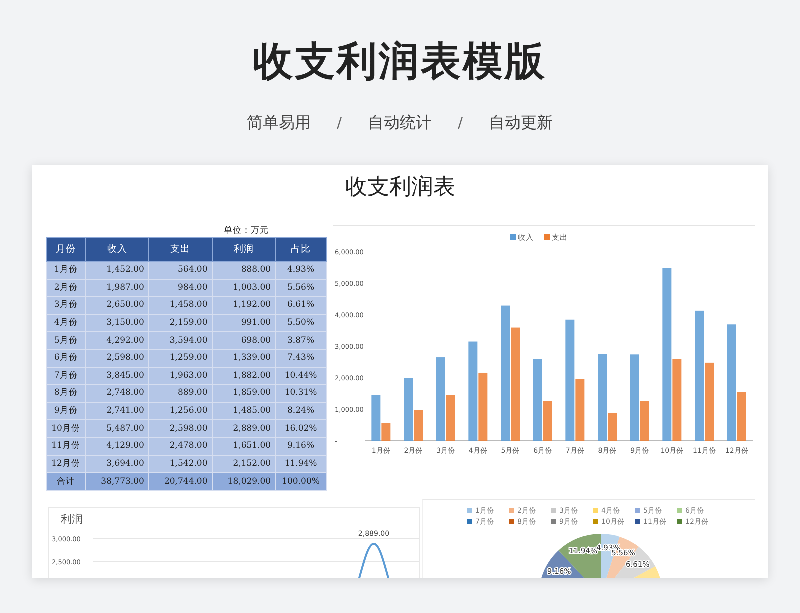  What do you see at coordinates (180, 323) in the screenshot?
I see `table-cell: 2,159.00` at bounding box center [180, 323].